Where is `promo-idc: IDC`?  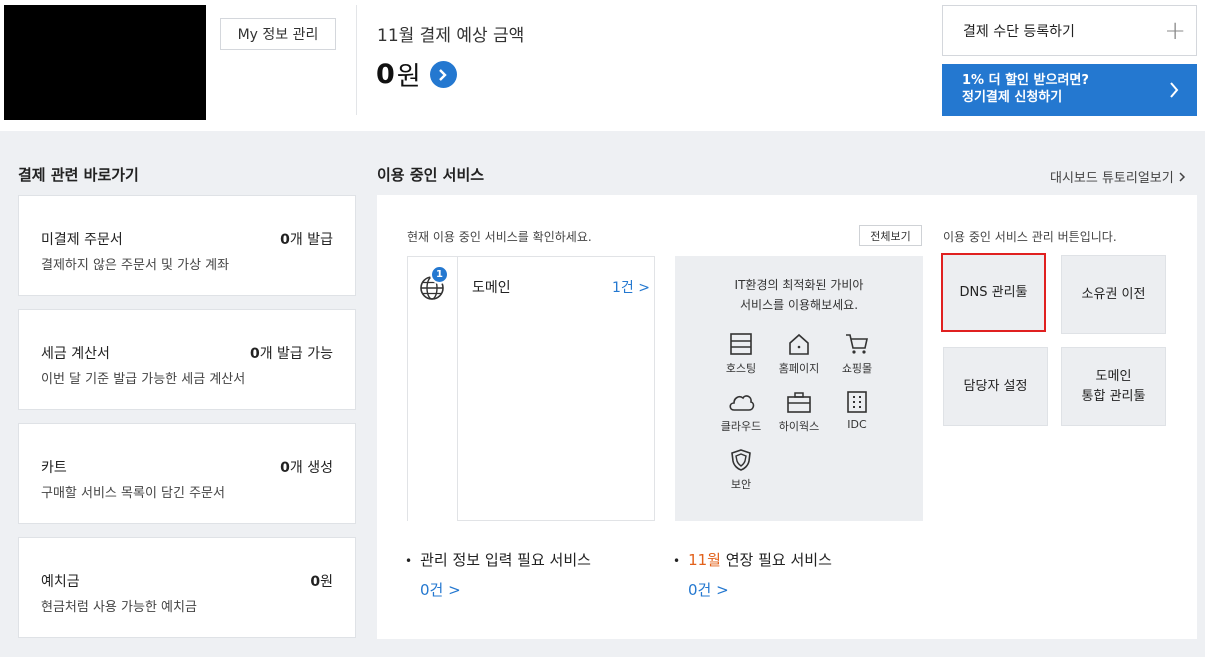 promo-idc: IDC is located at coordinates (857, 410).